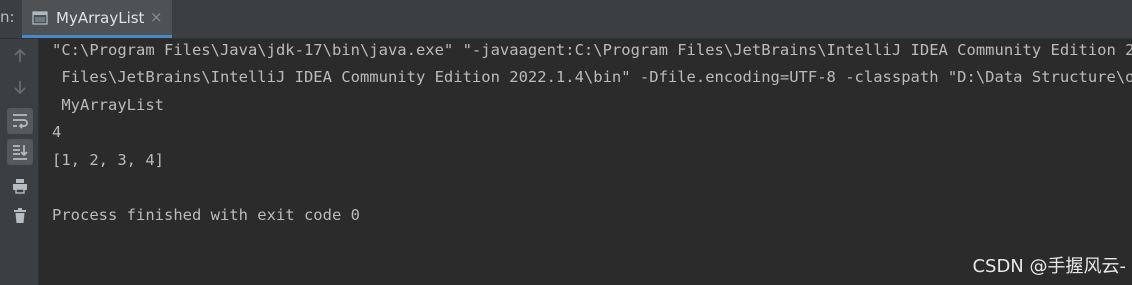 The image size is (1132, 285). Describe the element at coordinates (108, 105) in the screenshot. I see `console-line: MyArrayList` at that location.